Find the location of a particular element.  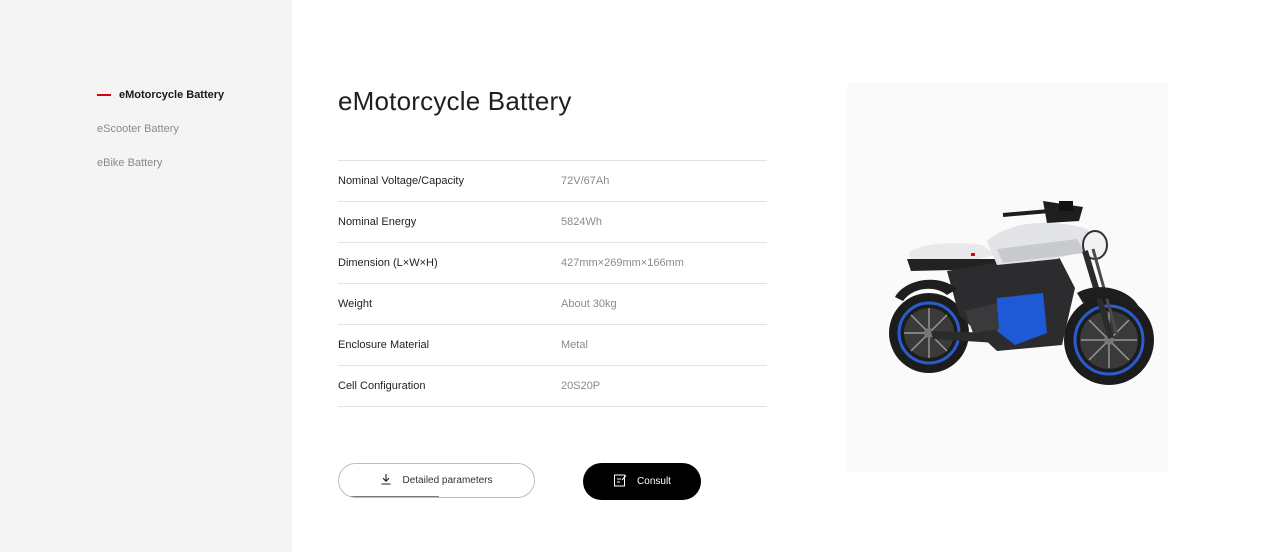

spec-label: Weight is located at coordinates (355, 304).